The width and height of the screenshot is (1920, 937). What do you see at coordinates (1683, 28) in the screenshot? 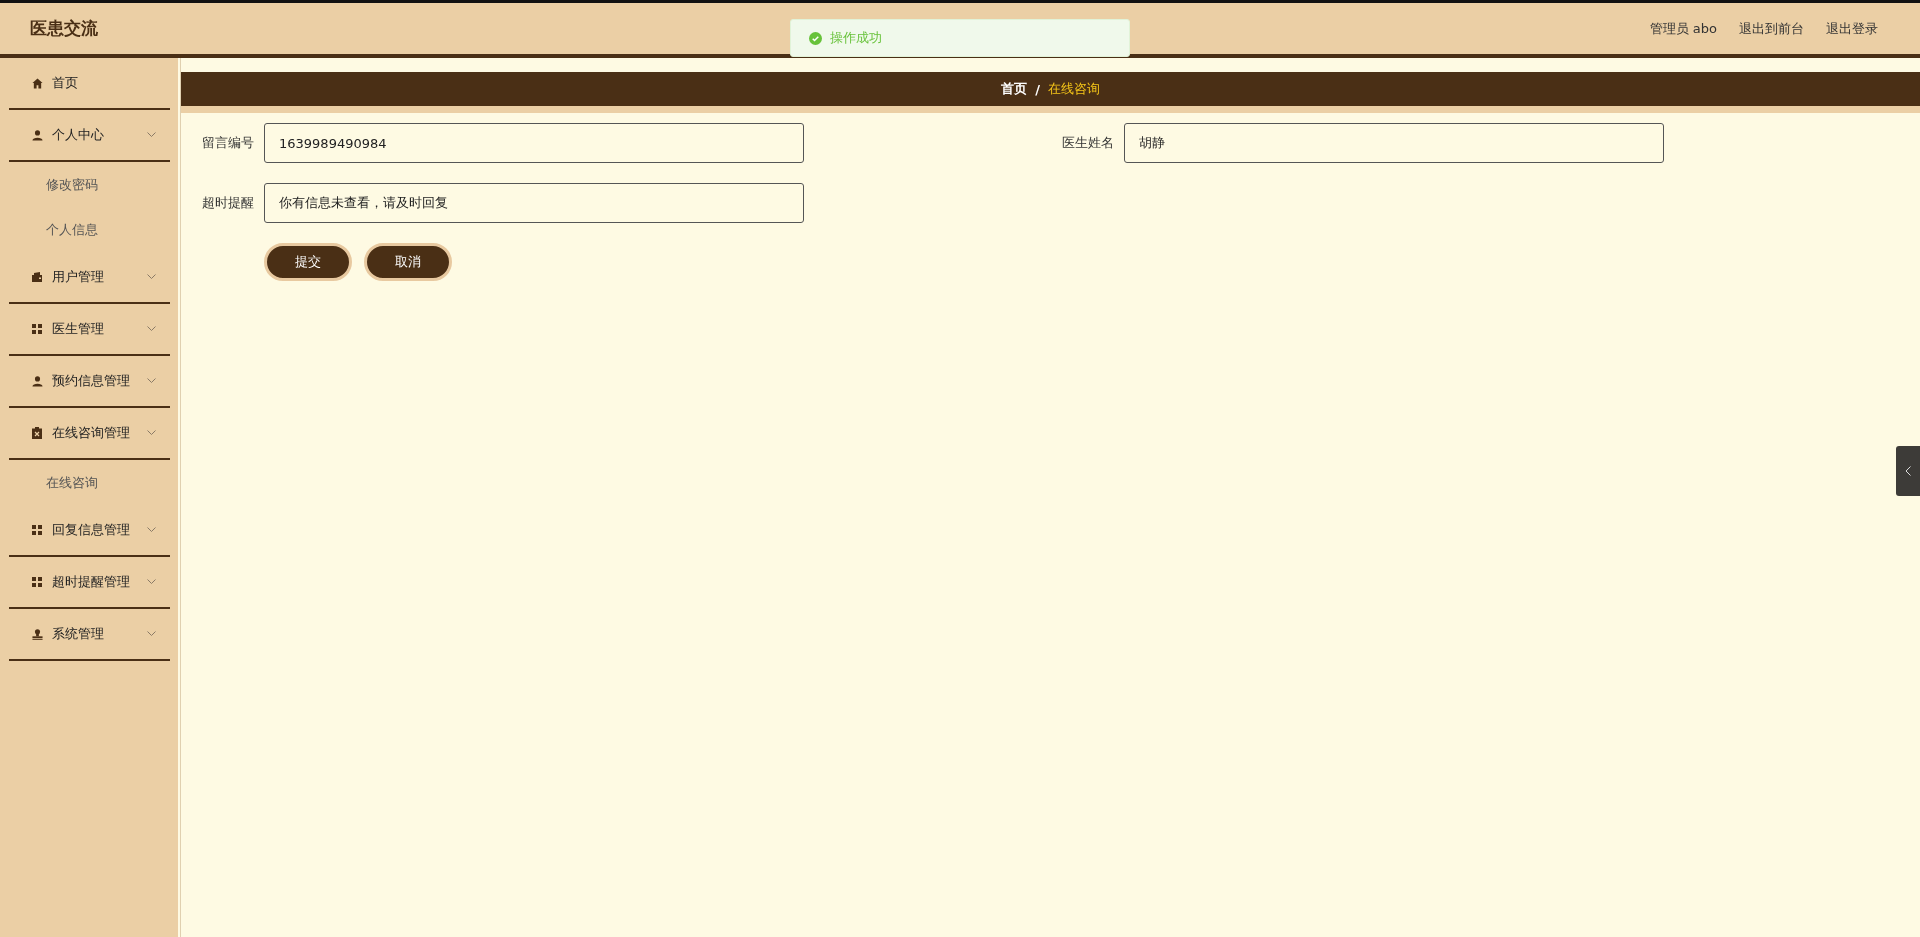
I see `header-link: 管理员 abo` at bounding box center [1683, 28].